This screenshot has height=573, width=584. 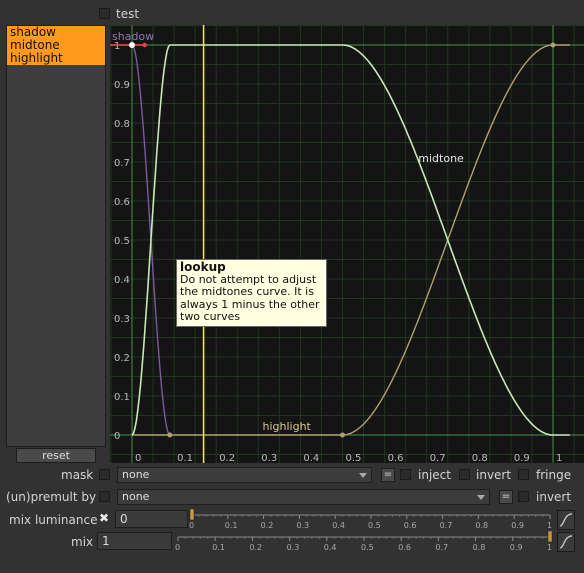 I want to click on mask-checkbox, so click(x=104, y=474).